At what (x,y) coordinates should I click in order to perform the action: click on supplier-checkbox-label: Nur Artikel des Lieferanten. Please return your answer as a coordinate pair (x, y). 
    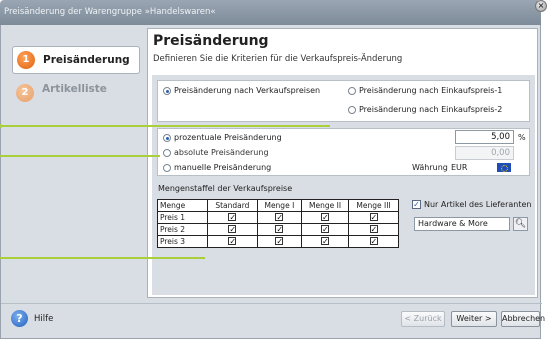
    Looking at the image, I should click on (478, 204).